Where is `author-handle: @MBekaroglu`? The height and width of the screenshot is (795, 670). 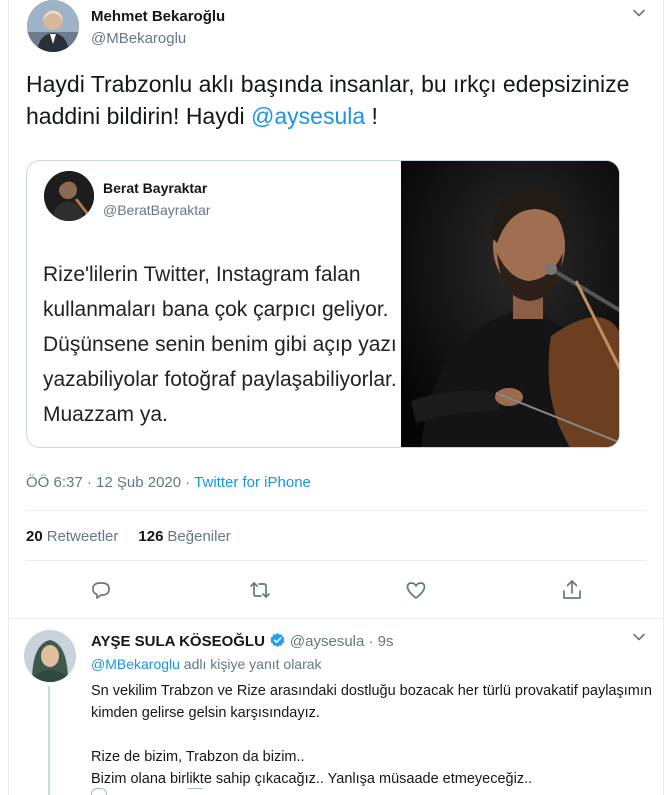
author-handle: @MBekaroglu is located at coordinates (138, 38).